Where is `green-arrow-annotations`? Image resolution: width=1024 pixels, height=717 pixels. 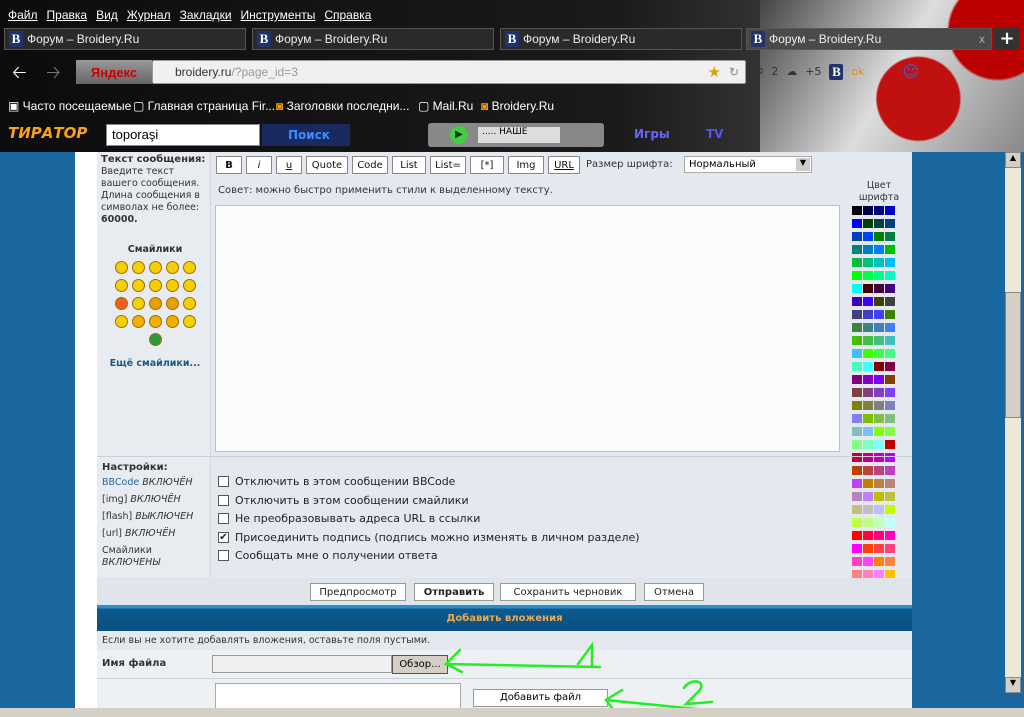
green-arrow-annotations is located at coordinates (595, 679).